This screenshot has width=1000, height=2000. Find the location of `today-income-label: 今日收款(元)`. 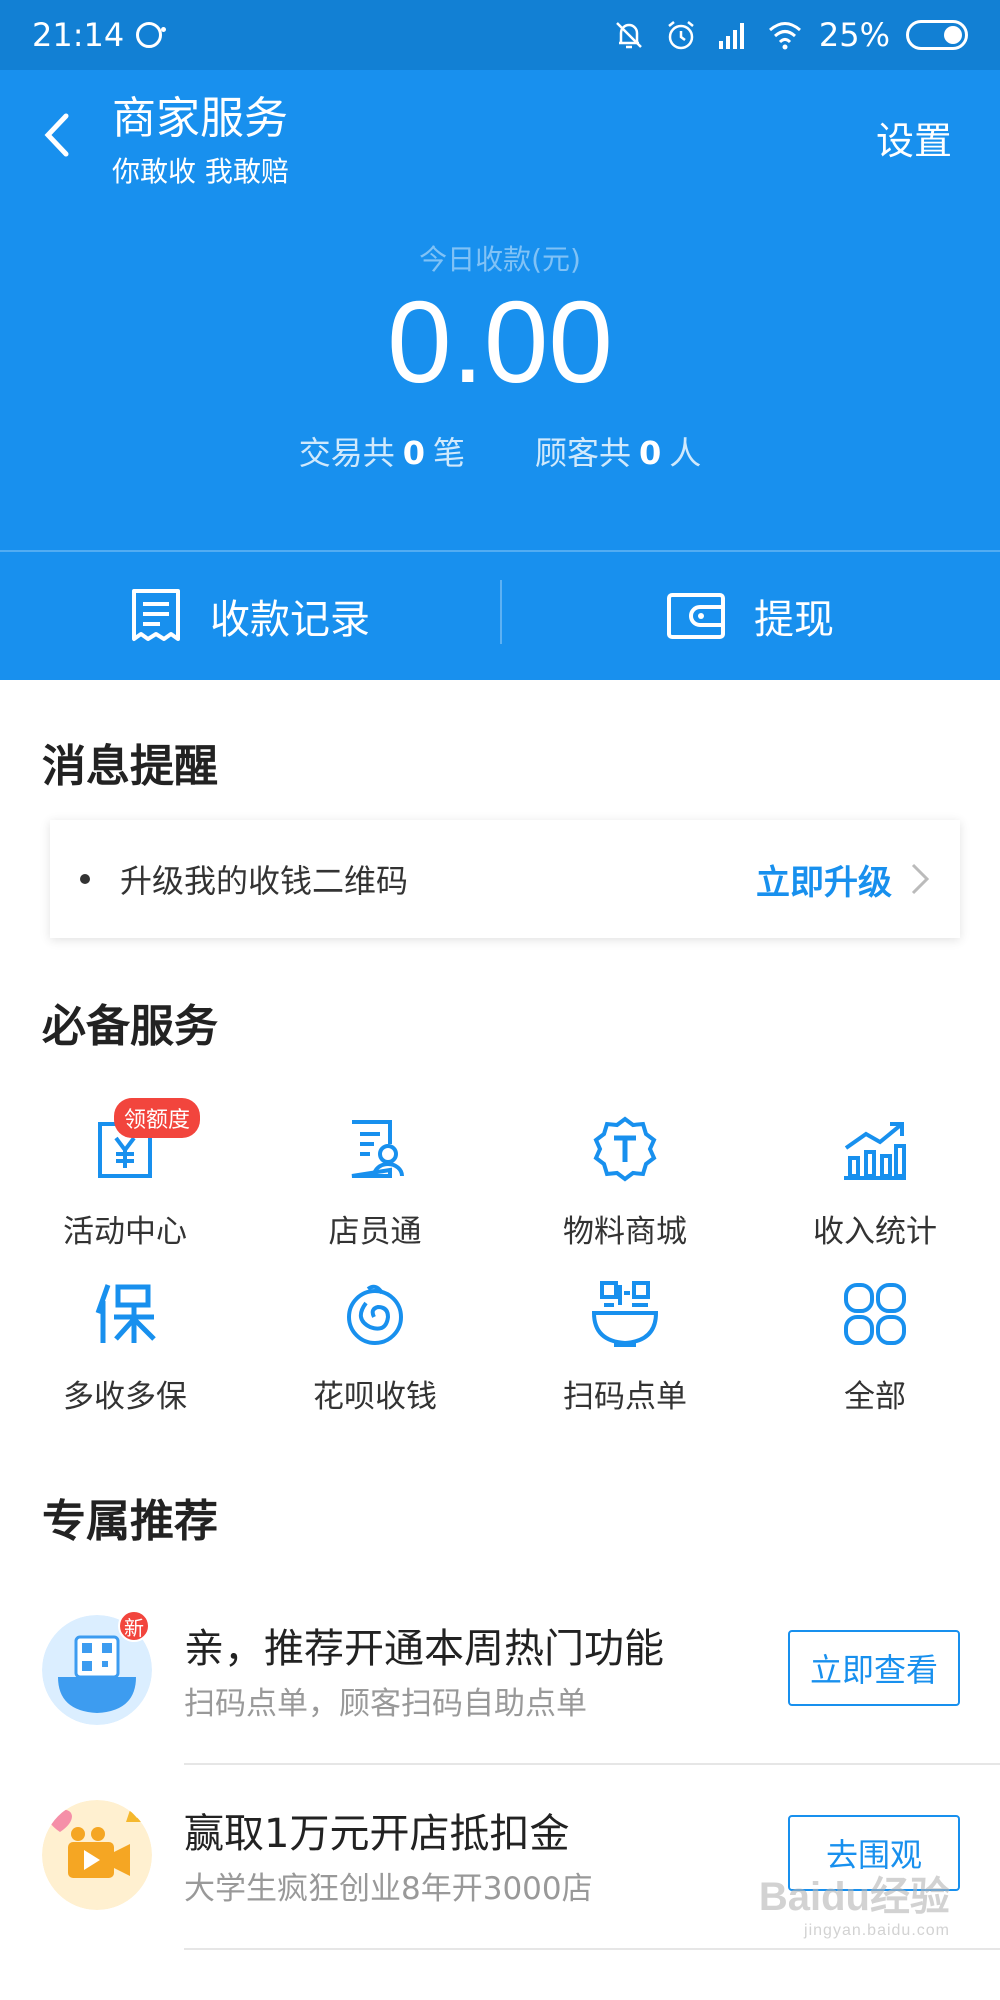

today-income-label: 今日收款(元) is located at coordinates (500, 259).